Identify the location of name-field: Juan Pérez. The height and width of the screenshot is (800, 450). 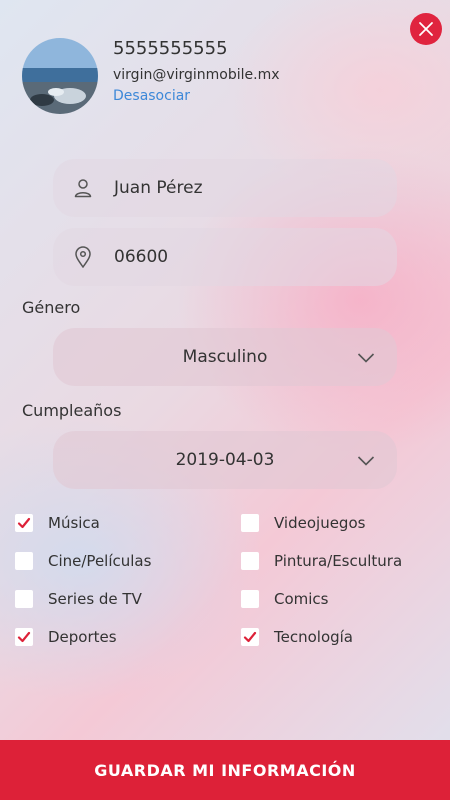
(225, 188).